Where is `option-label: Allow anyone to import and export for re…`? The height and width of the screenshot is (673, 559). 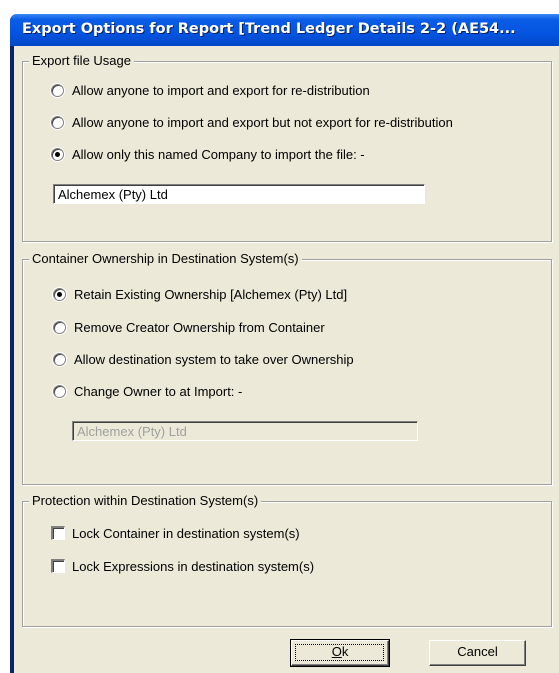 option-label: Allow anyone to import and export for re… is located at coordinates (221, 90).